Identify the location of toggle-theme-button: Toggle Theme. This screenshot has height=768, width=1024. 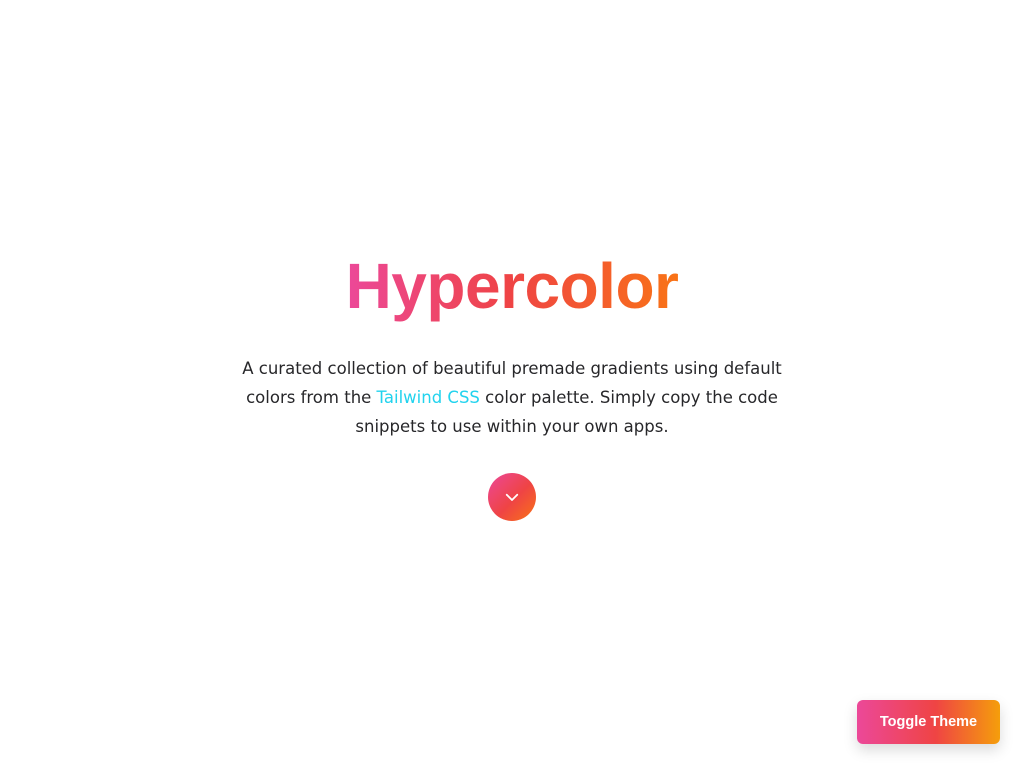
(928, 722).